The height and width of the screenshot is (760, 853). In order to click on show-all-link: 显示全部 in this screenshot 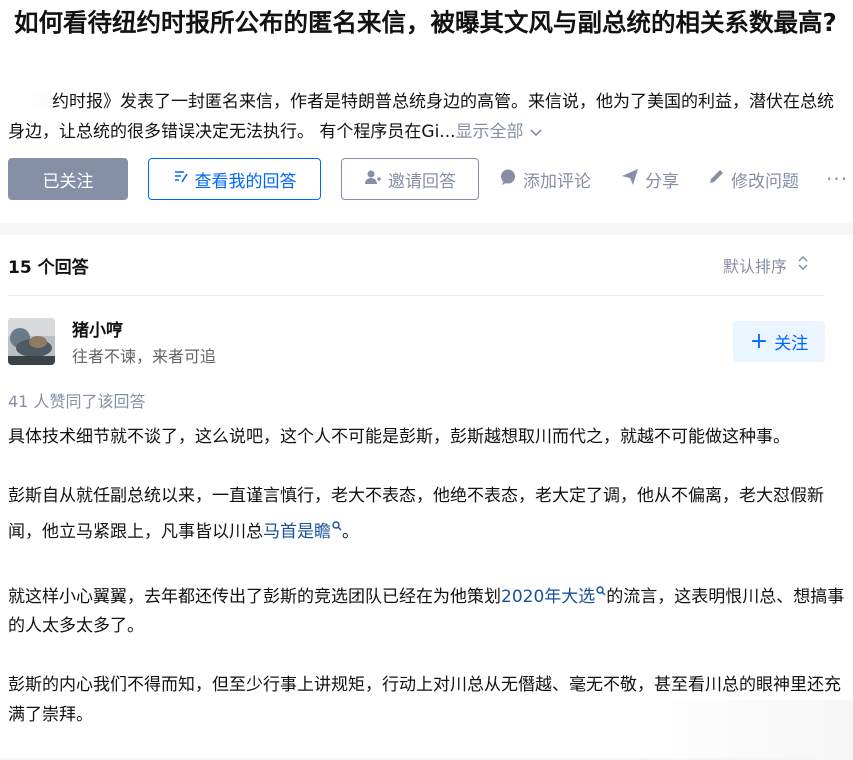, I will do `click(499, 132)`.